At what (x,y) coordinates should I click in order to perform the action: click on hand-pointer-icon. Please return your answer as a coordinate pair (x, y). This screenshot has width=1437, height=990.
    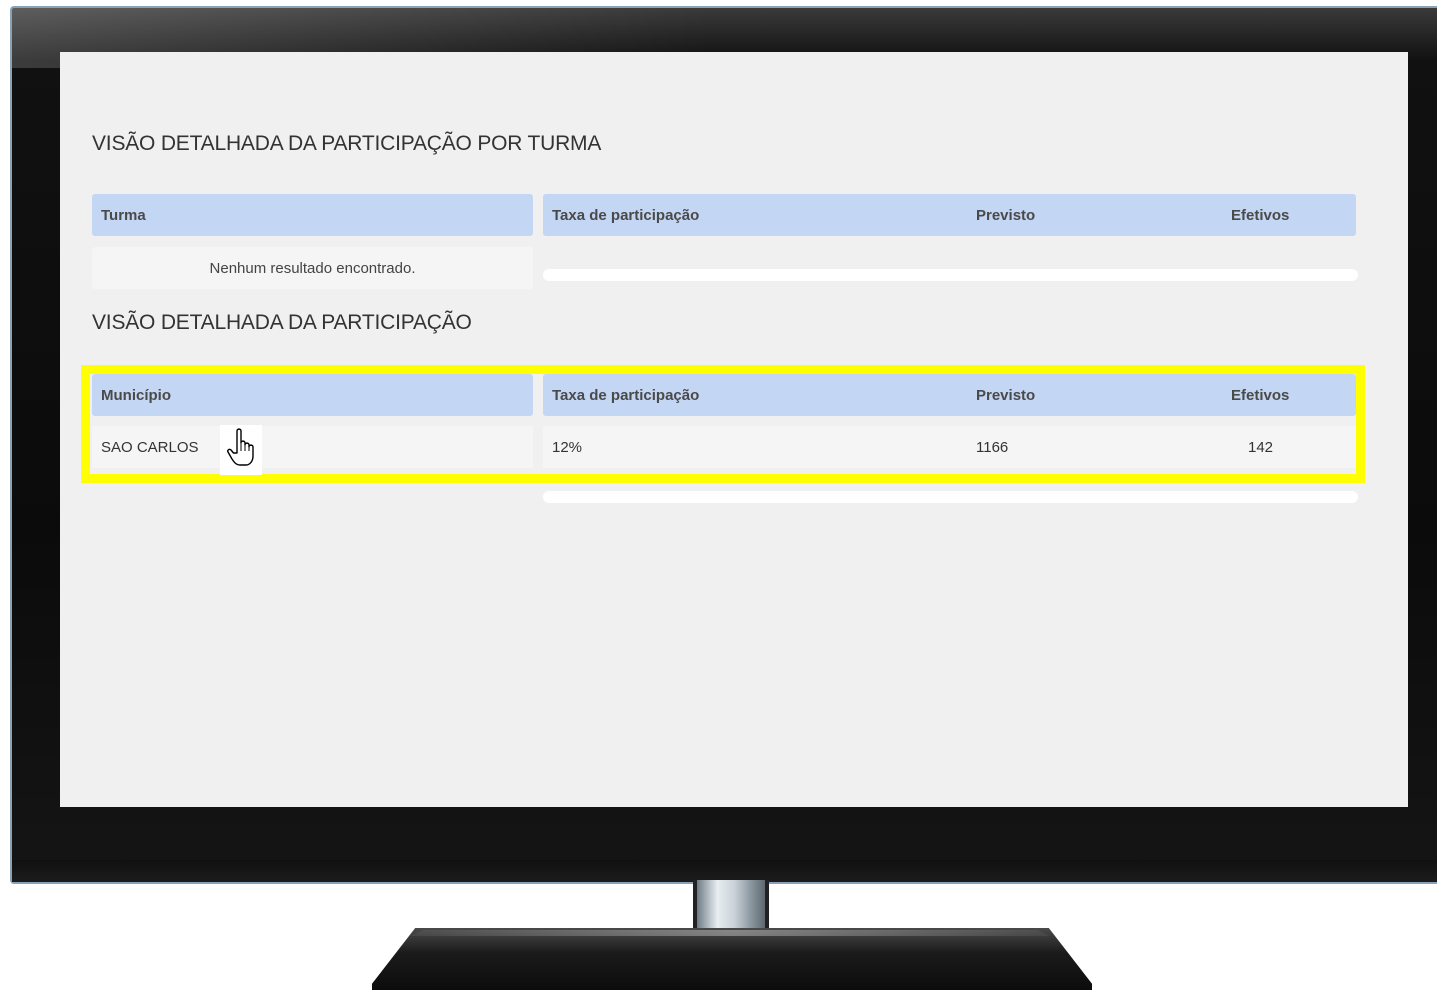
    Looking at the image, I should click on (241, 450).